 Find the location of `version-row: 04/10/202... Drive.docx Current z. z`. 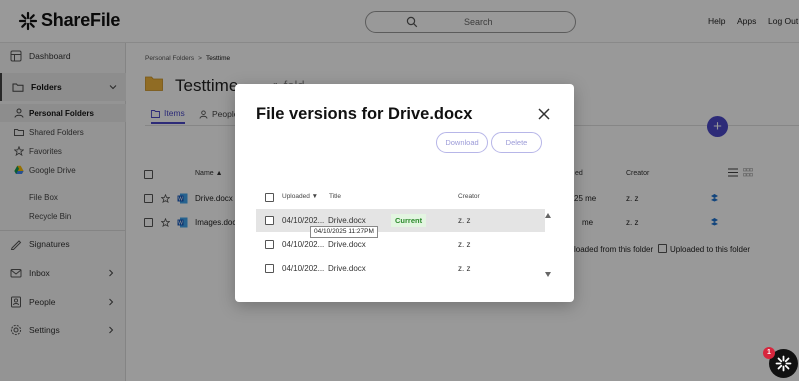

version-row: 04/10/202... Drive.docx Current z. z is located at coordinates (400, 220).